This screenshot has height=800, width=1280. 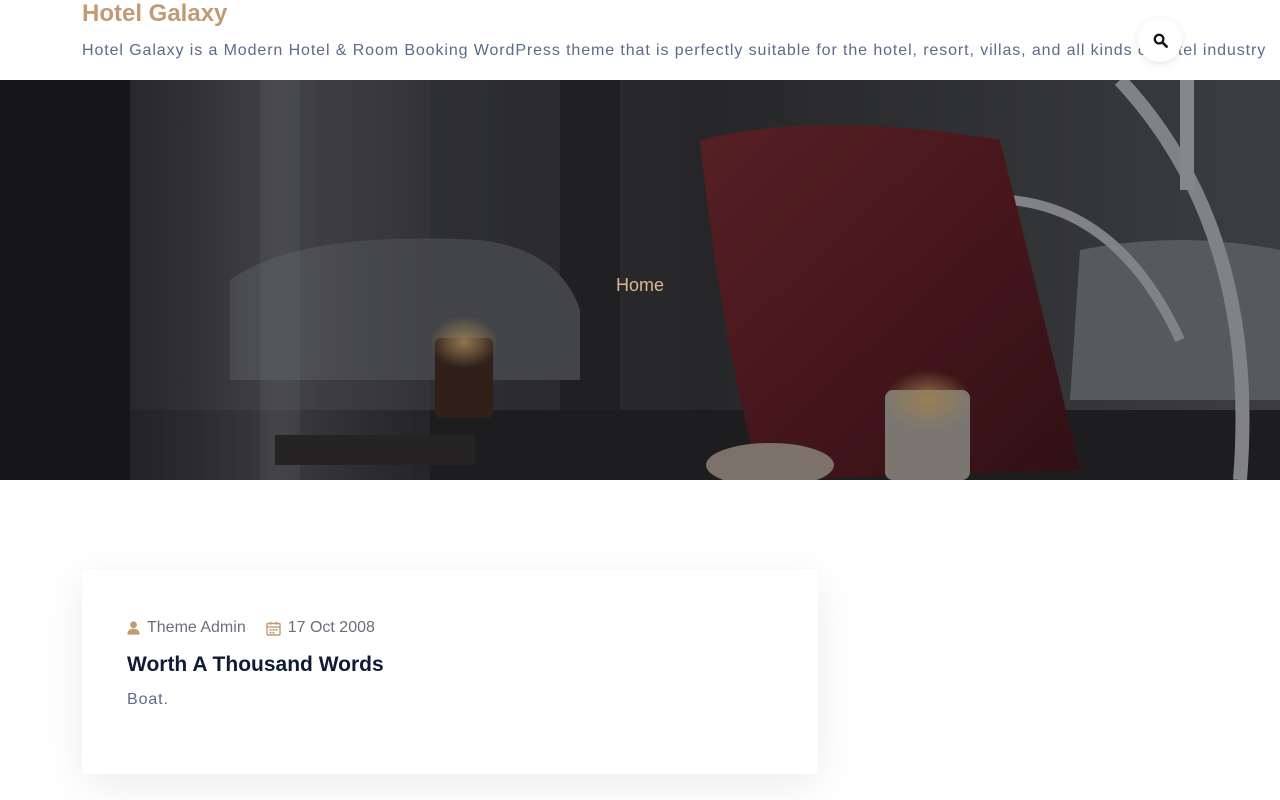 I want to click on search-button, so click(x=1160, y=40).